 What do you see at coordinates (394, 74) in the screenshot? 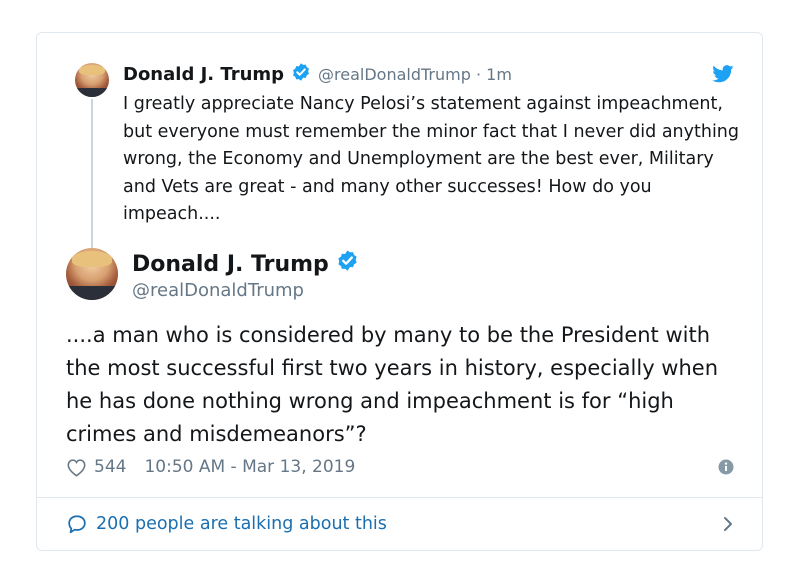
I see `parent-author-handle: @realDonaldTrump` at bounding box center [394, 74].